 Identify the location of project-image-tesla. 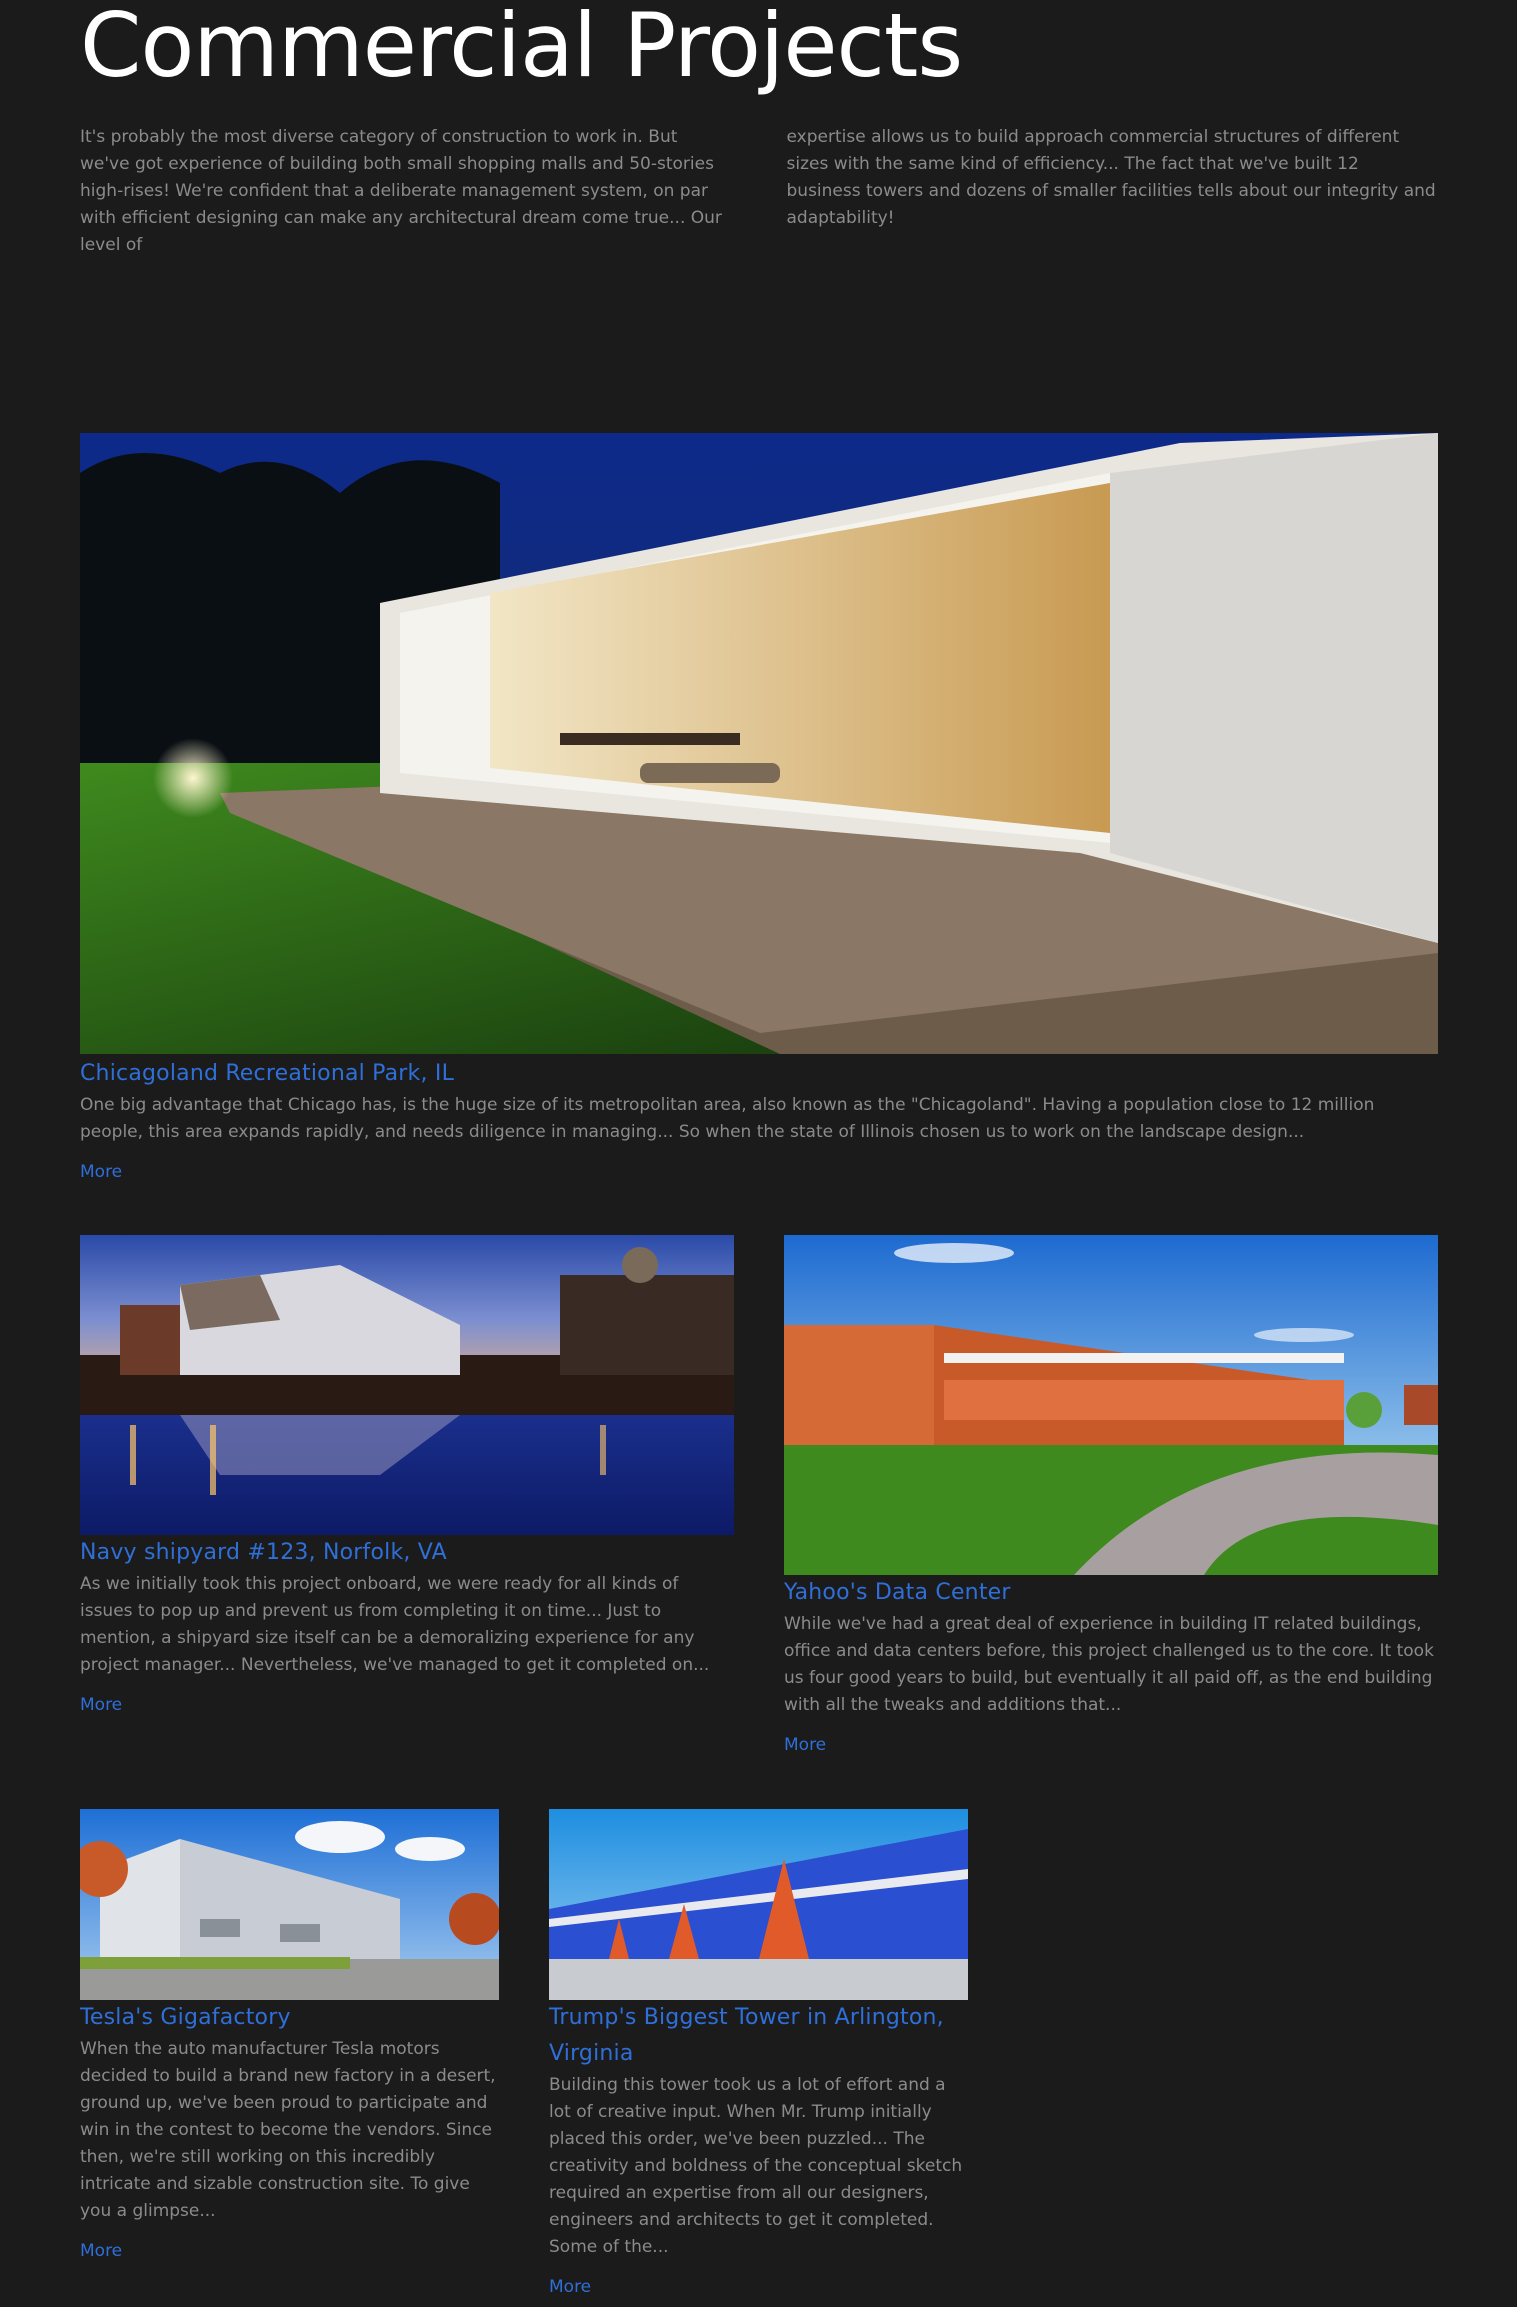
(289, 1904).